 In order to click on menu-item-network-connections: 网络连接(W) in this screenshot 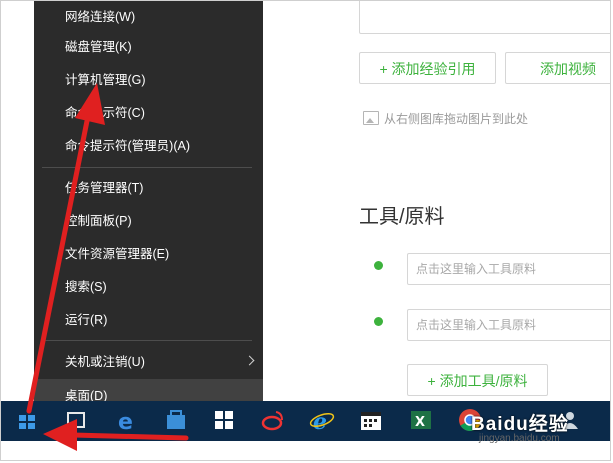, I will do `click(148, 17)`.